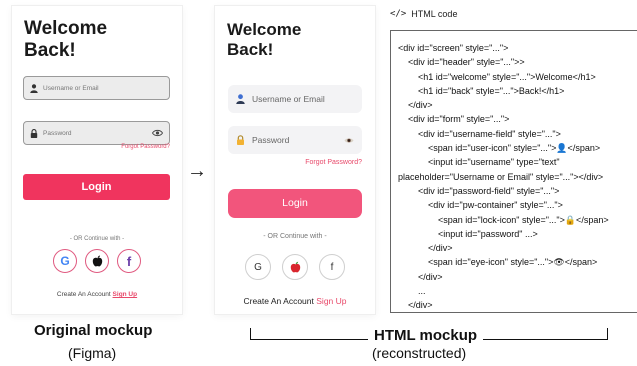  Describe the element at coordinates (479, 162) in the screenshot. I see `code-line: <input id="username" type="text"` at that location.